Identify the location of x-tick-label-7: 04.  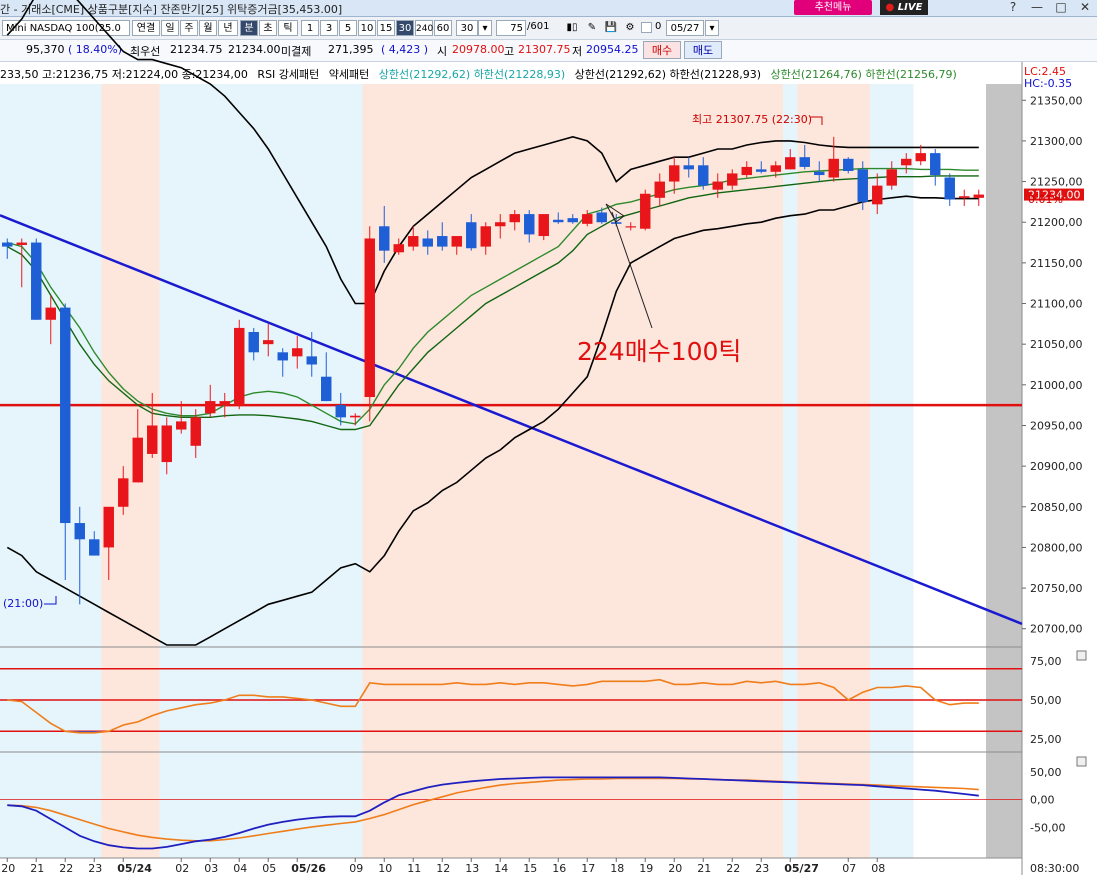
(240, 868).